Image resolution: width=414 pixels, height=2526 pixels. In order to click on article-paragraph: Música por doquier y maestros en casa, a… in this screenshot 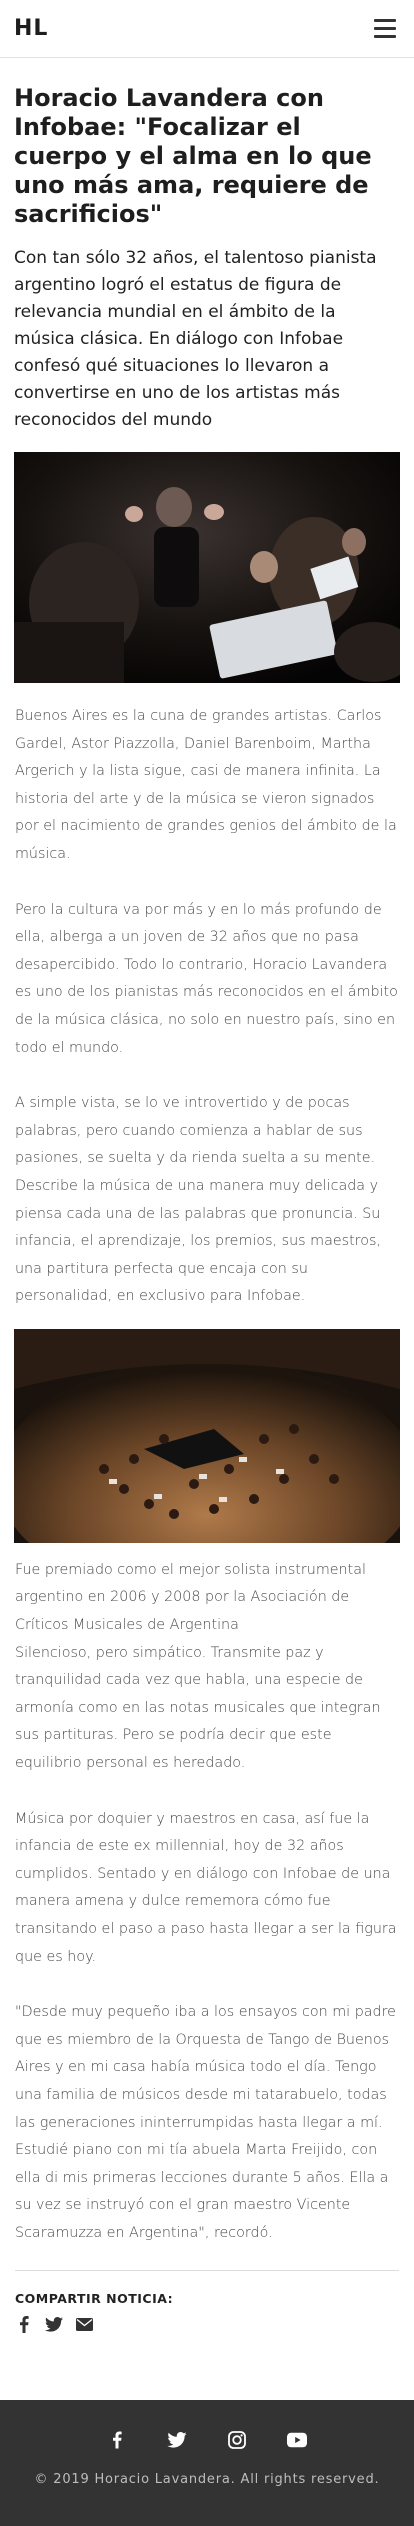, I will do `click(206, 1887)`.